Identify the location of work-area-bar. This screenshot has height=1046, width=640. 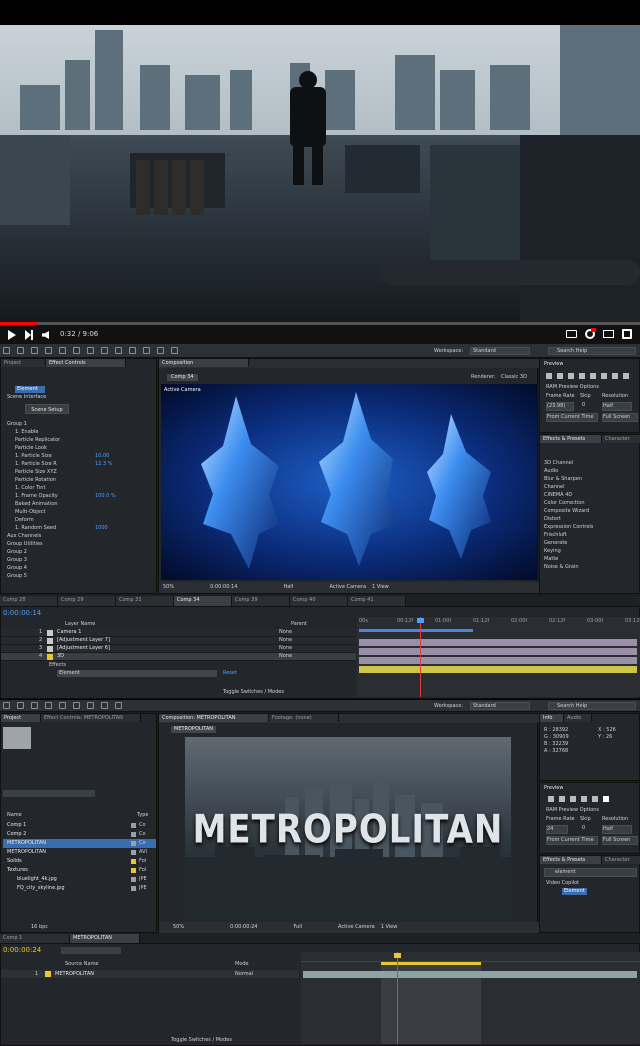
(416, 630).